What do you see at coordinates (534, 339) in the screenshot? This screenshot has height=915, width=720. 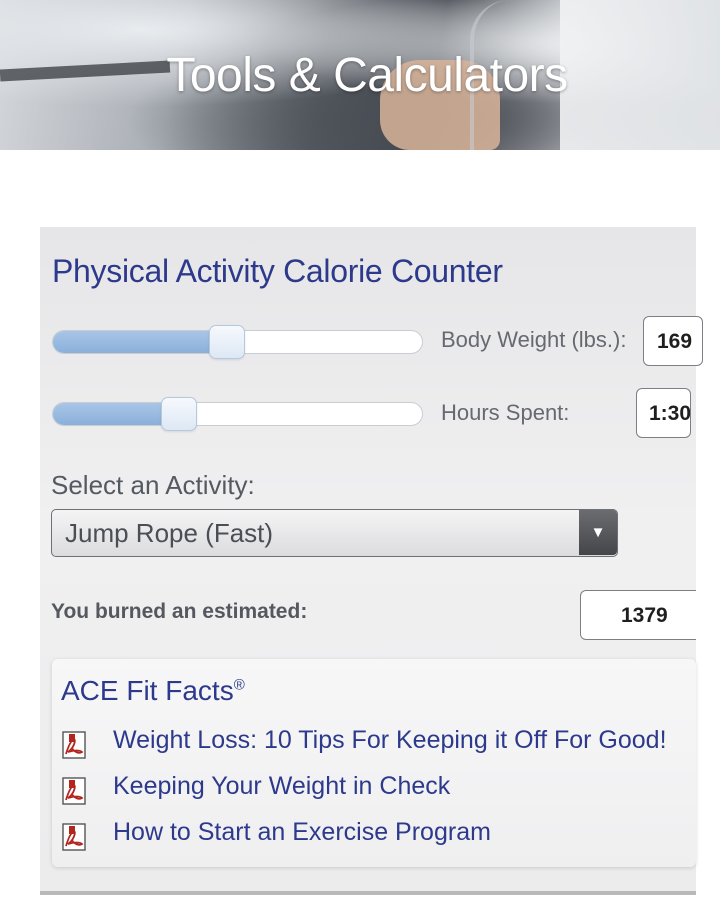 I see `body-weight-label: Body Weight (lbs.):` at bounding box center [534, 339].